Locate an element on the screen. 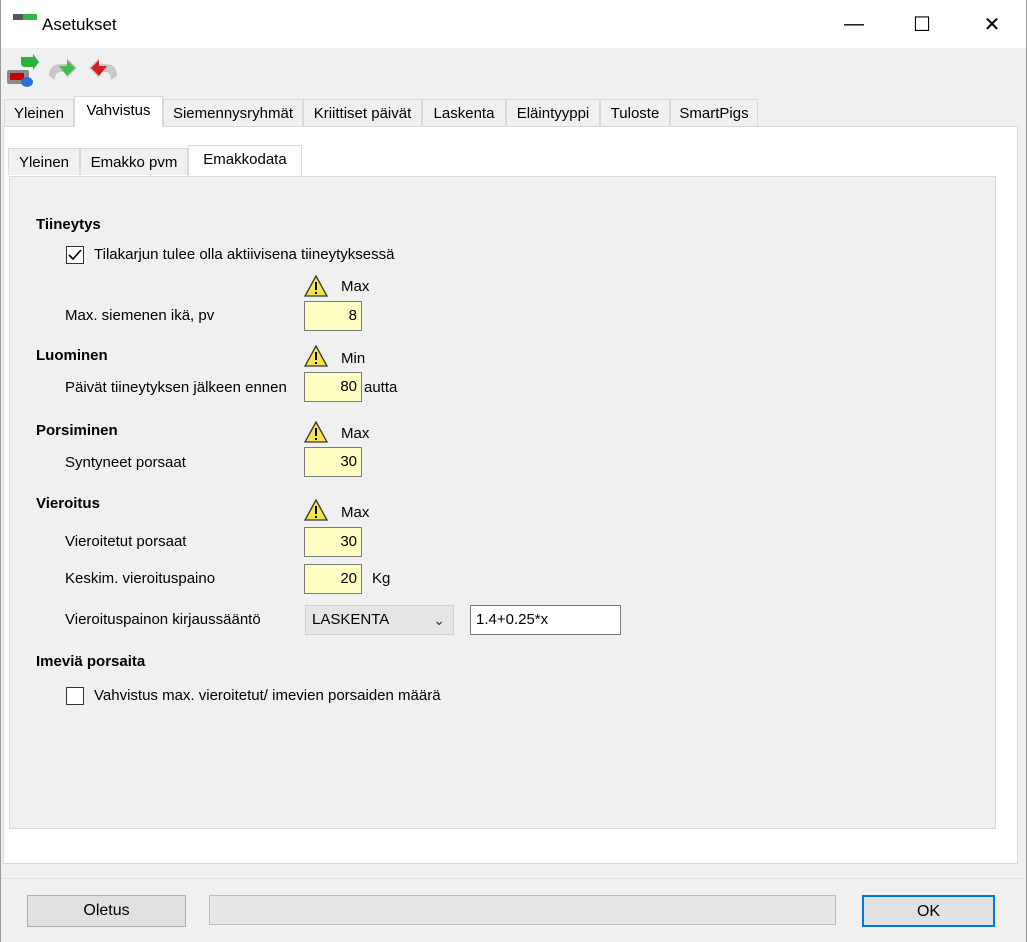  semen-age-input: 8 is located at coordinates (333, 316).